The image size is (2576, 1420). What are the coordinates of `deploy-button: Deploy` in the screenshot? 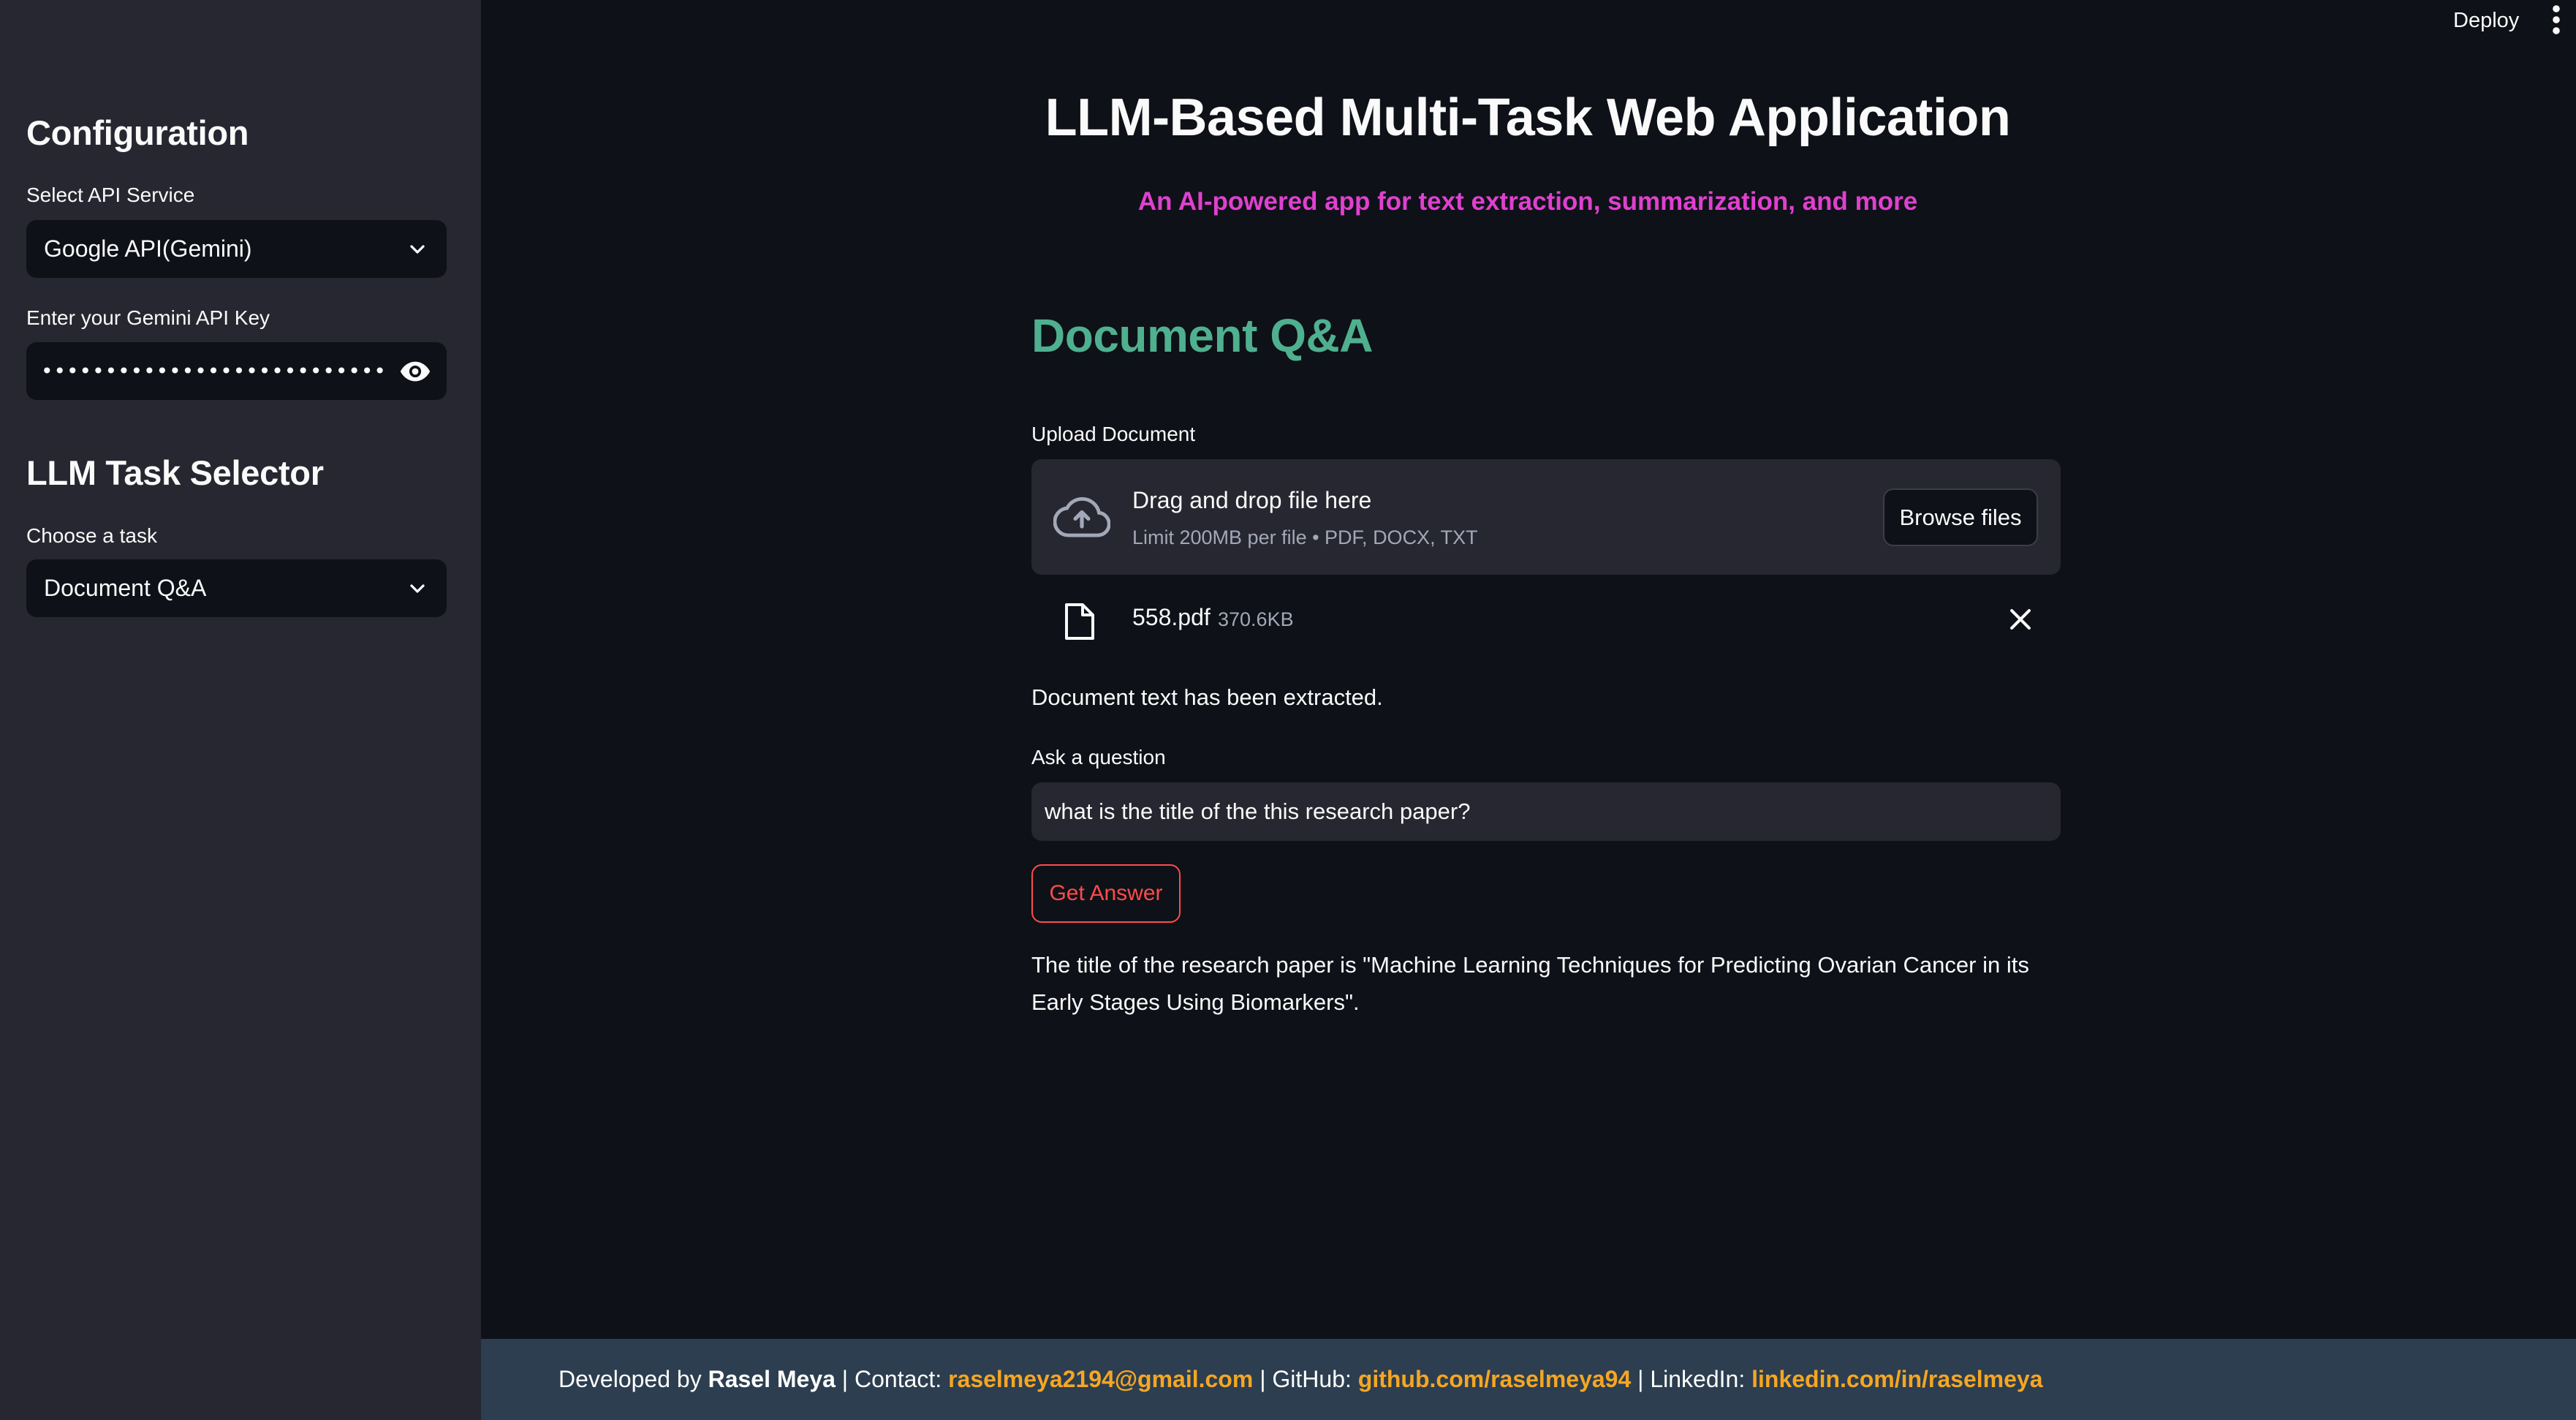 It's located at (2486, 21).